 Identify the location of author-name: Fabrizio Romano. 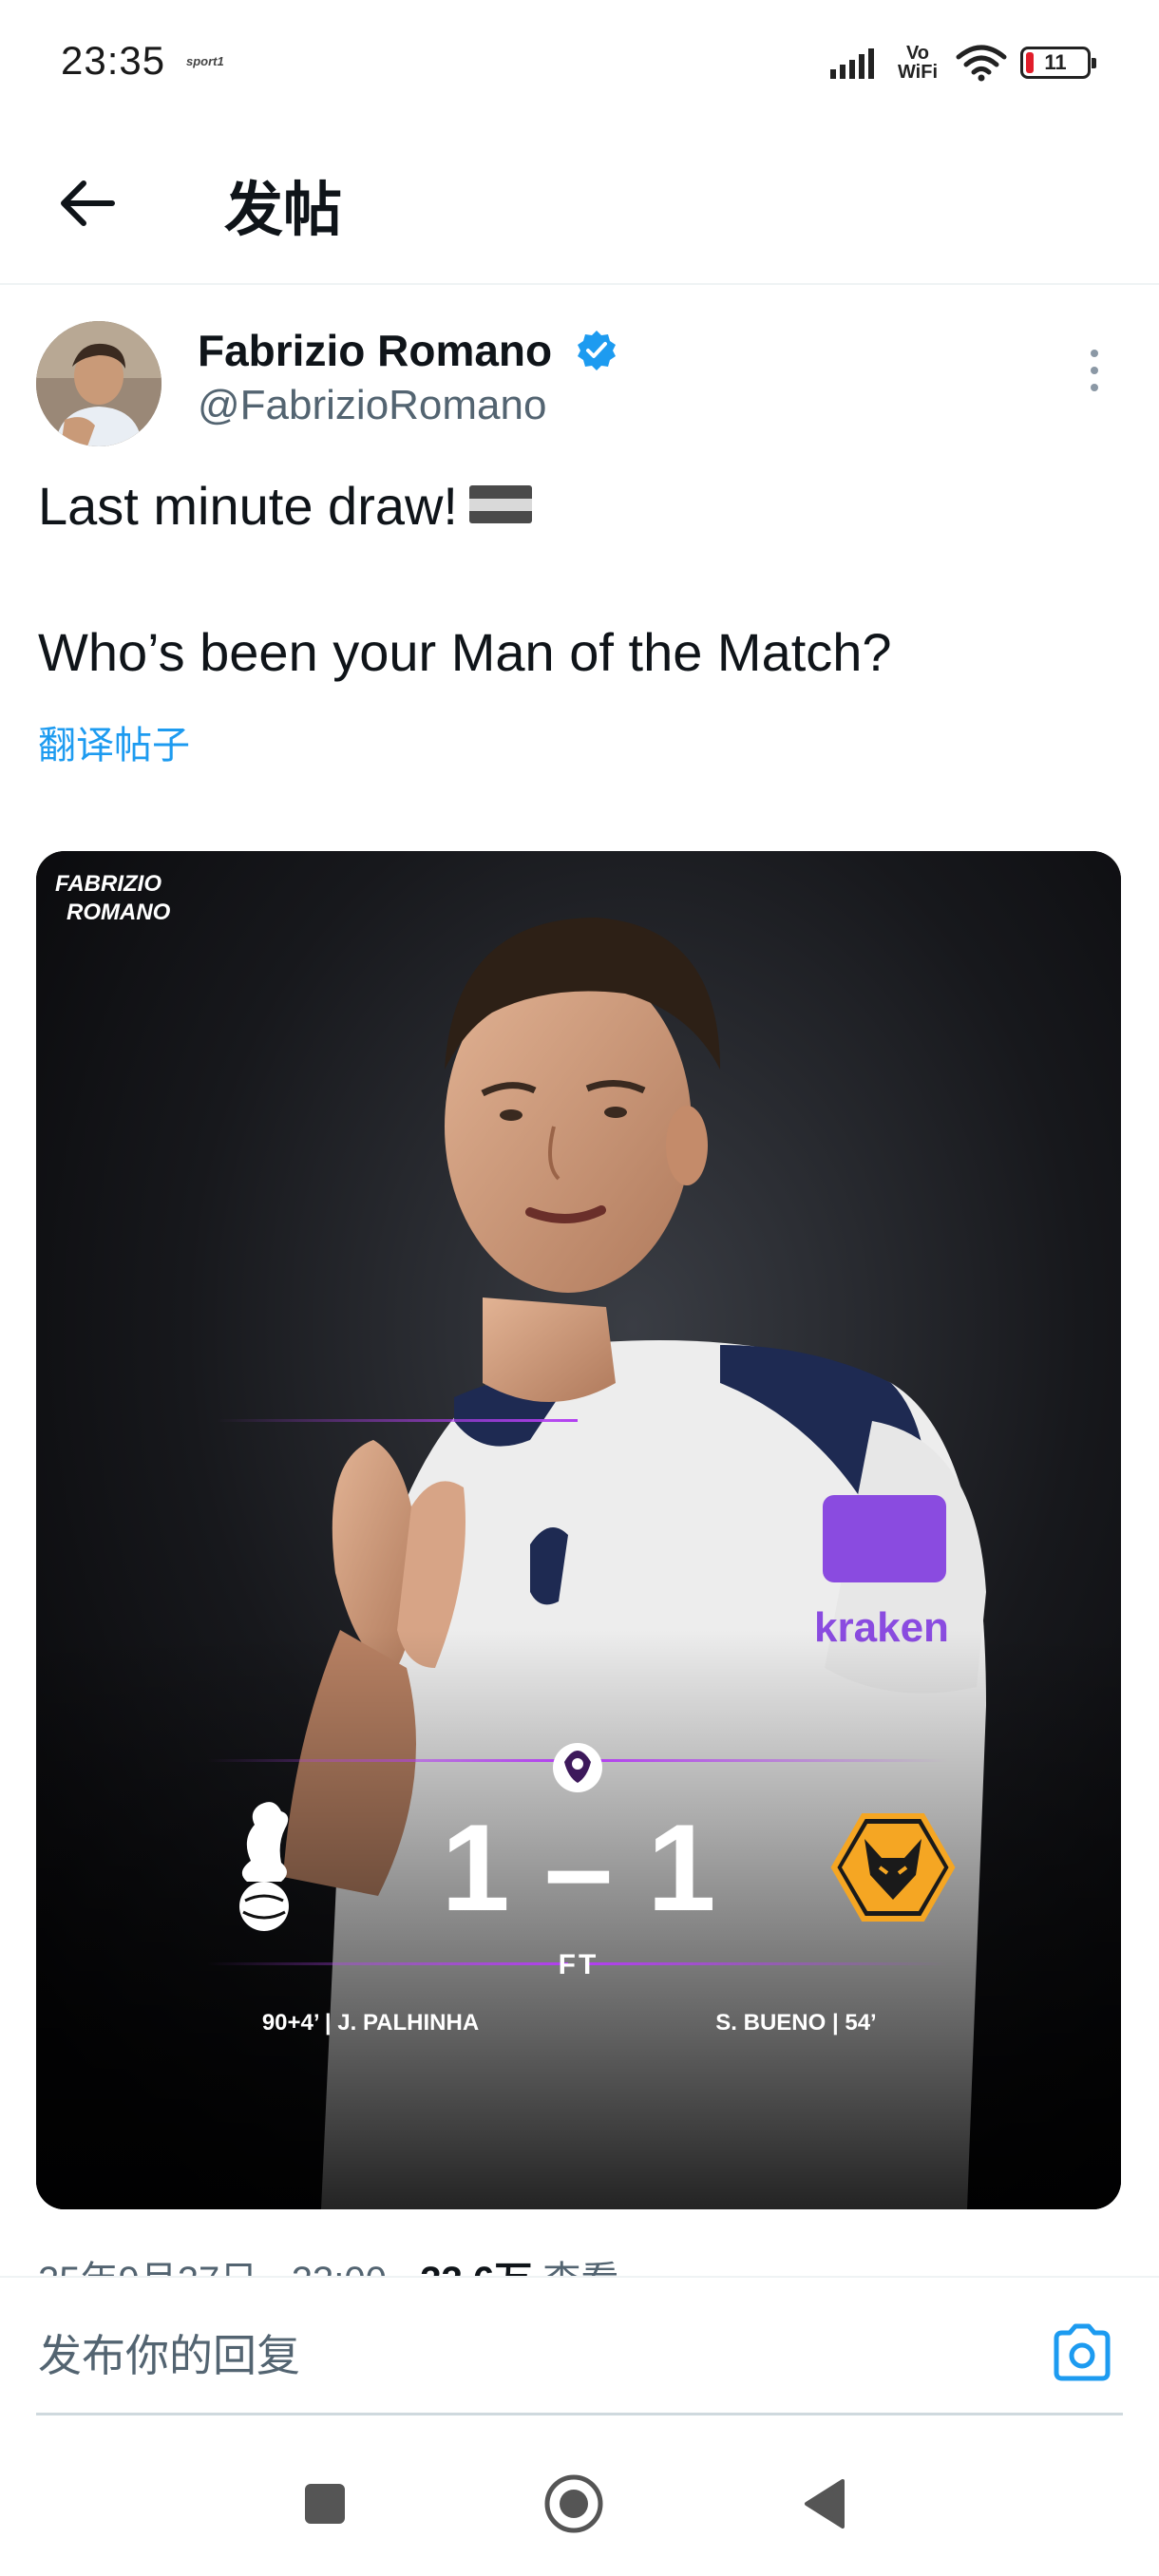
(375, 350).